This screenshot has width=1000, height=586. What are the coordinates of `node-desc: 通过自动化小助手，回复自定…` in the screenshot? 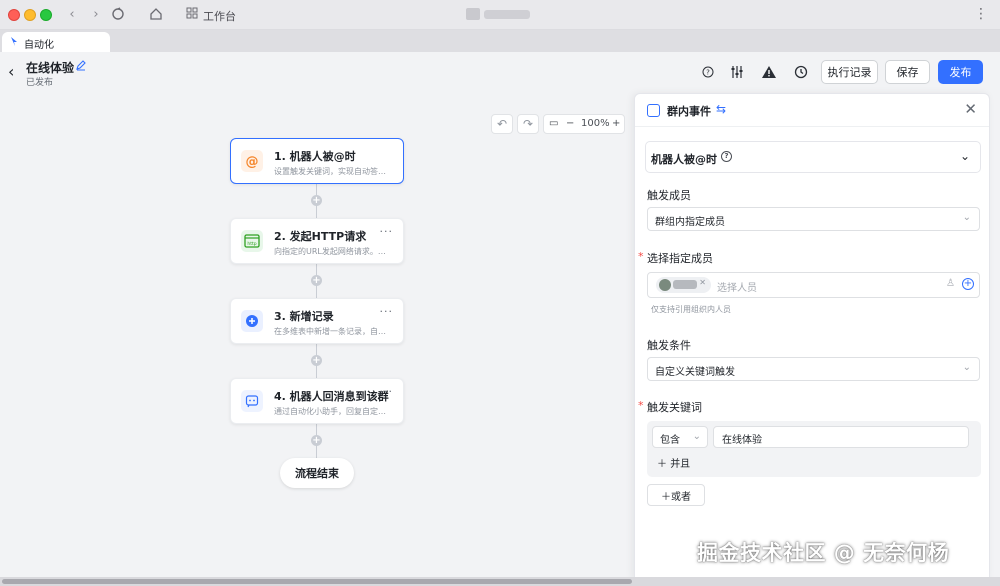 It's located at (330, 411).